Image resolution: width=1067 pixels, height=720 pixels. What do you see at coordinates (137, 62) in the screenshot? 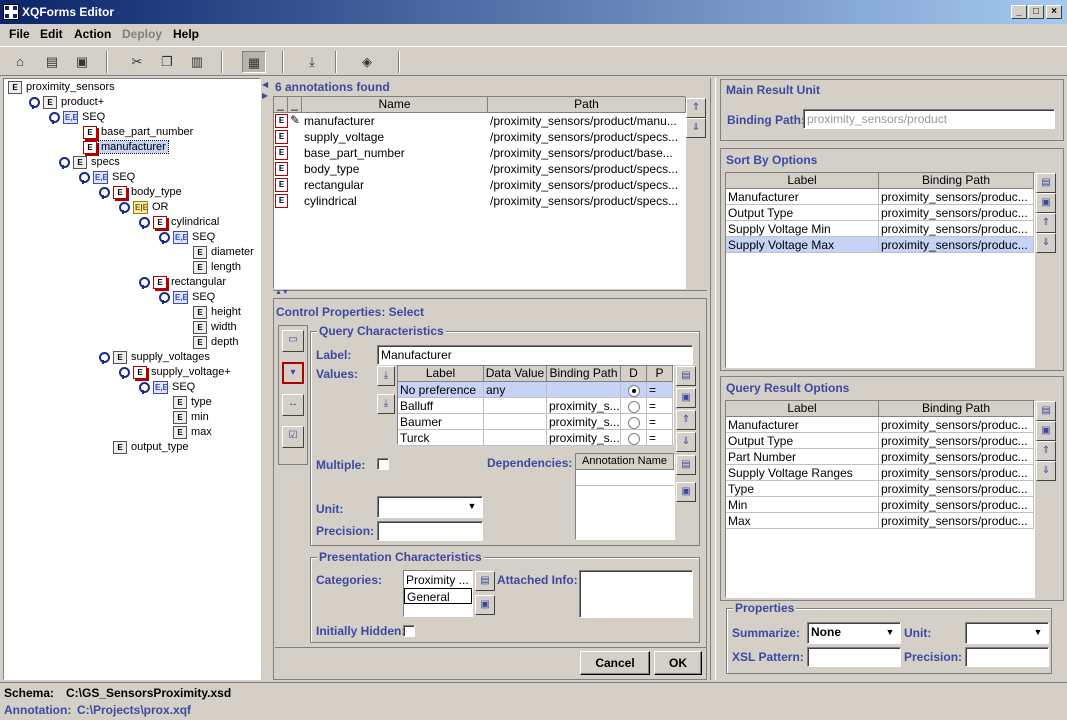
I see `cut-icon: ✂` at bounding box center [137, 62].